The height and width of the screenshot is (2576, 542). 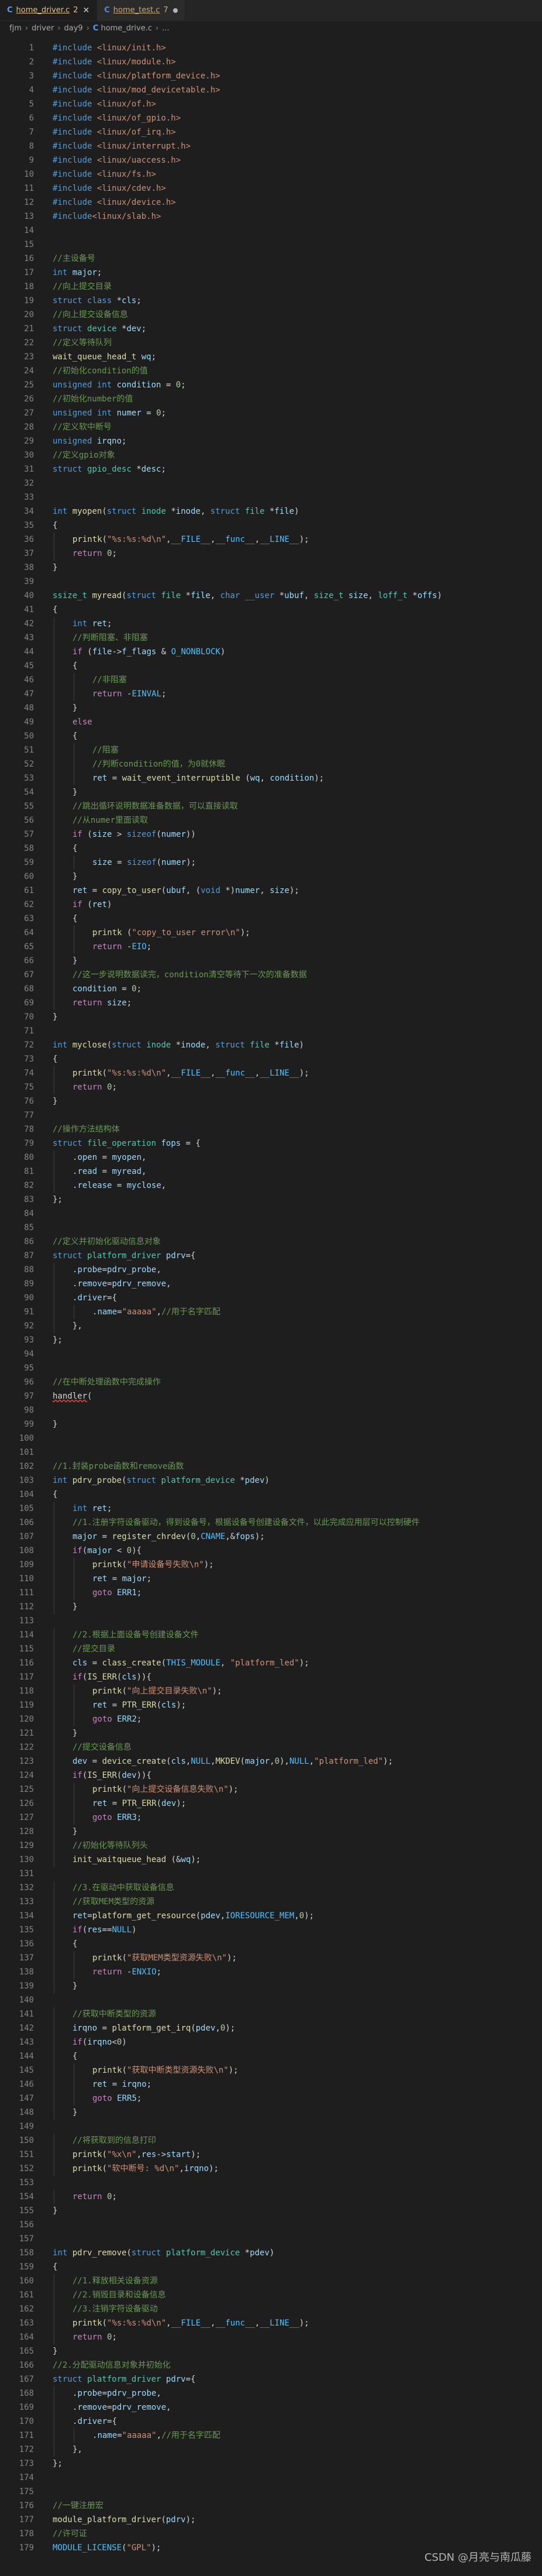 I want to click on code-line: 156, so click(x=271, y=2225).